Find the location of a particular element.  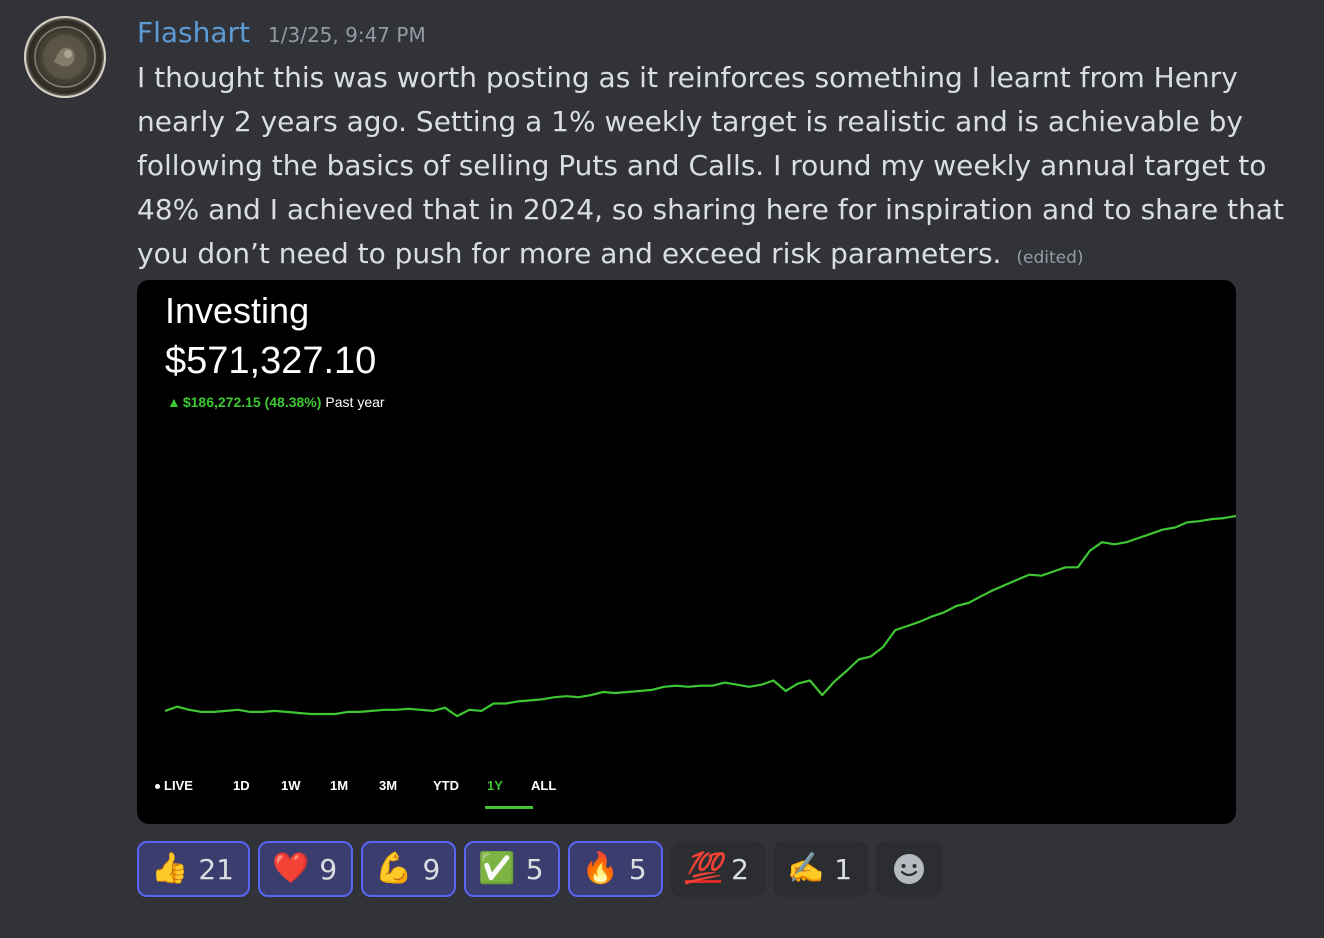

tab-3m: 3M is located at coordinates (406, 785).